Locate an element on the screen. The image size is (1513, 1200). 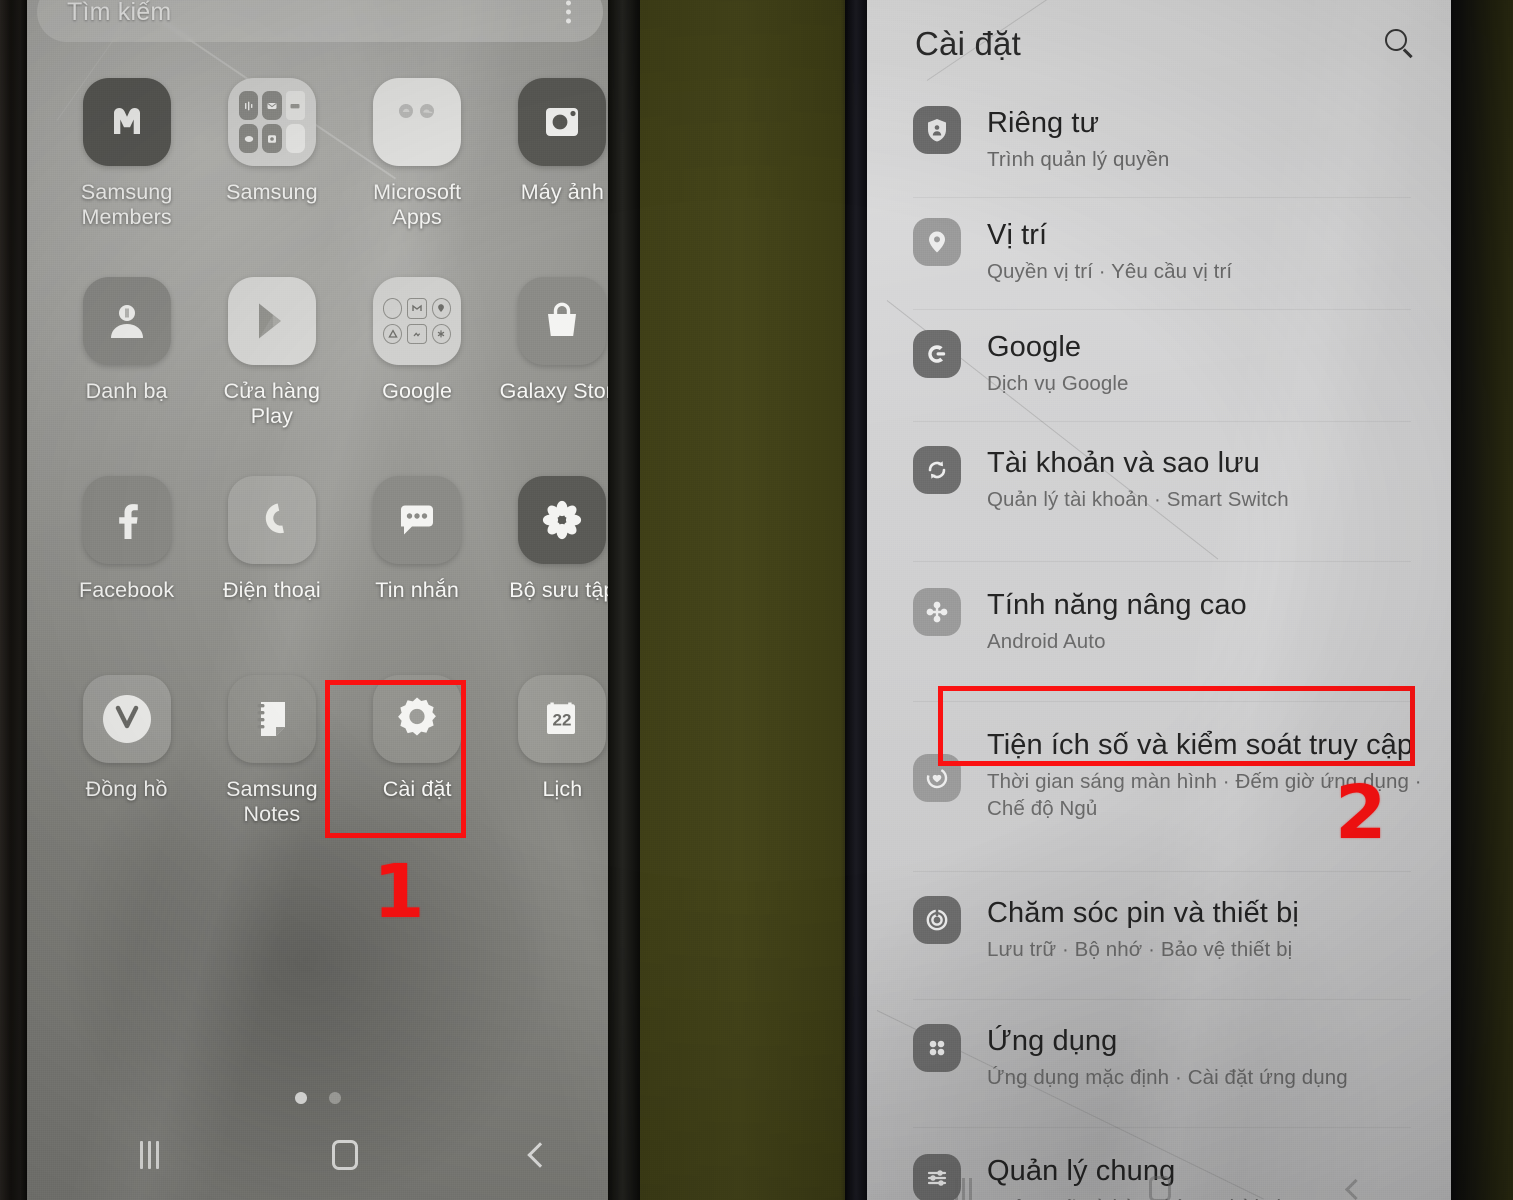
left-phone-bezel-right is located at coordinates (624, 600).